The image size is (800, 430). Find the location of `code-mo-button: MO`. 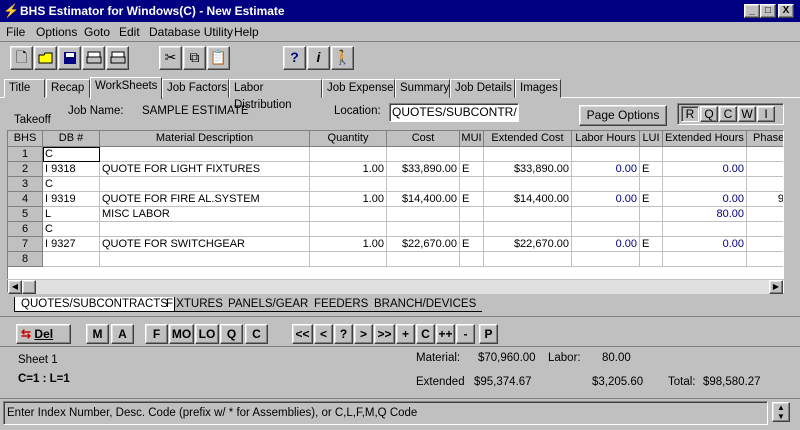

code-mo-button: MO is located at coordinates (181, 334).